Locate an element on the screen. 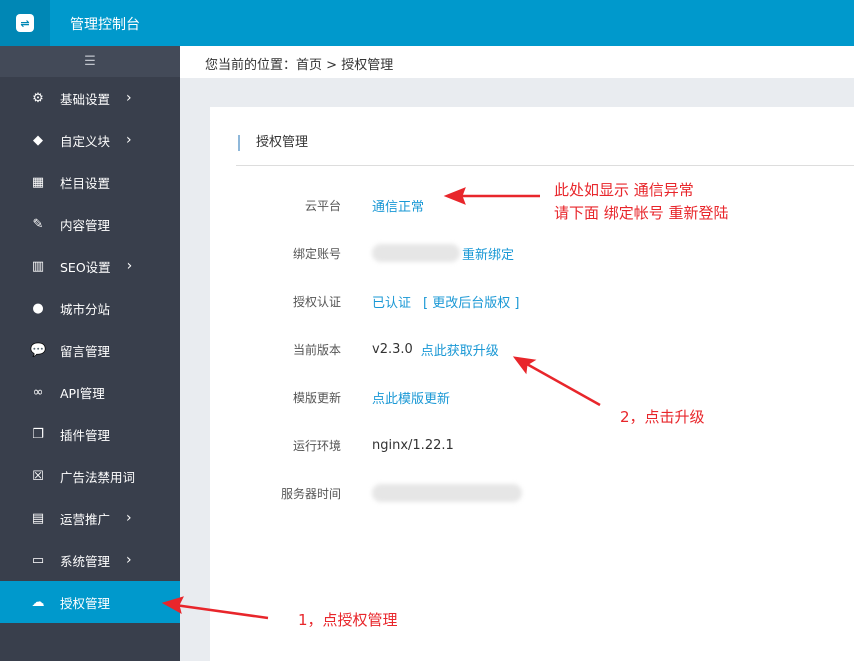  annotation-note-1-line-2: 请下面 绑定帐号 重新登陆 is located at coordinates (641, 213).